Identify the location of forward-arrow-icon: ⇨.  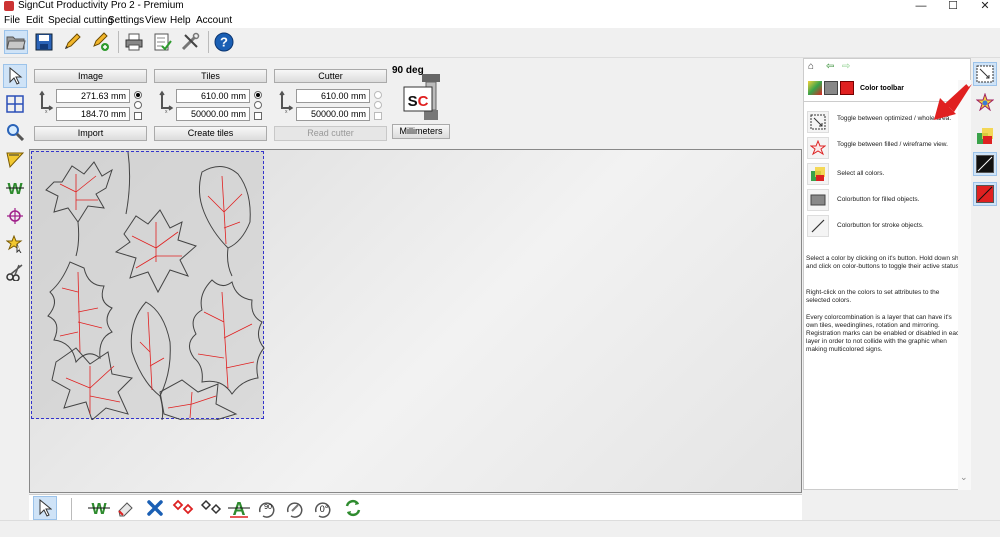
(846, 66).